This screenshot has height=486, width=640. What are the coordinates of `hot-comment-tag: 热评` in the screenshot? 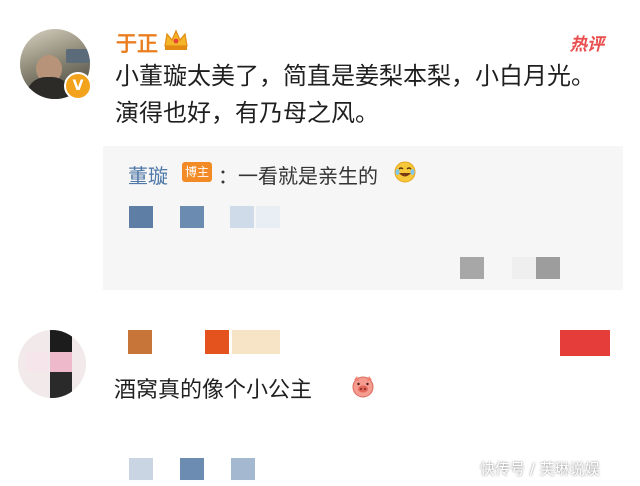 It's located at (587, 45).